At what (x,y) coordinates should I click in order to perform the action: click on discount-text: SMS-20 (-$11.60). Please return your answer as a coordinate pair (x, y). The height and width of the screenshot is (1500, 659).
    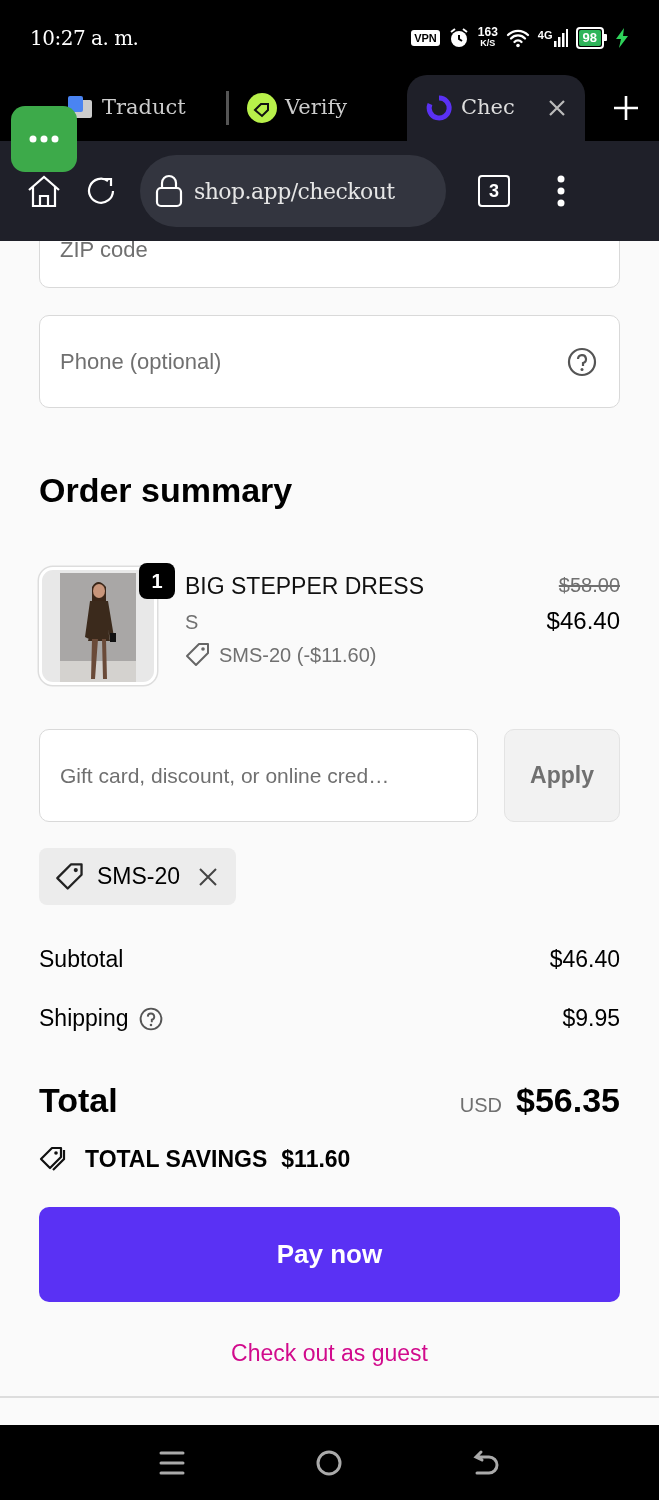
    Looking at the image, I should click on (298, 655).